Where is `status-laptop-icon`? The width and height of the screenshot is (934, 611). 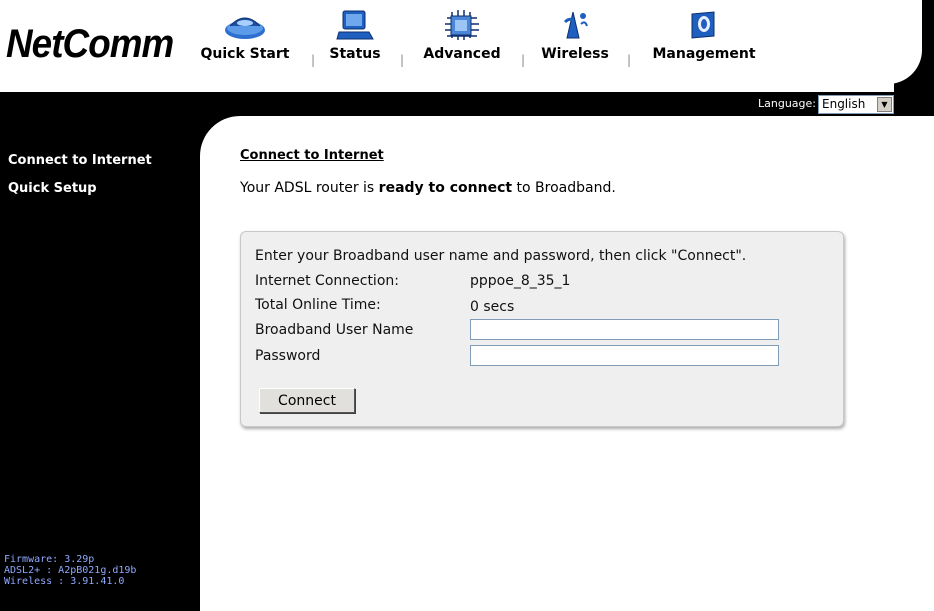
status-laptop-icon is located at coordinates (355, 25).